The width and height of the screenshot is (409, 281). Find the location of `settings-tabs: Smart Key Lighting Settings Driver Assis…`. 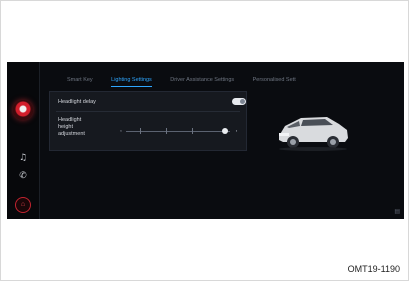

settings-tabs: Smart Key Lighting Settings Driver Assis… is located at coordinates (188, 77).